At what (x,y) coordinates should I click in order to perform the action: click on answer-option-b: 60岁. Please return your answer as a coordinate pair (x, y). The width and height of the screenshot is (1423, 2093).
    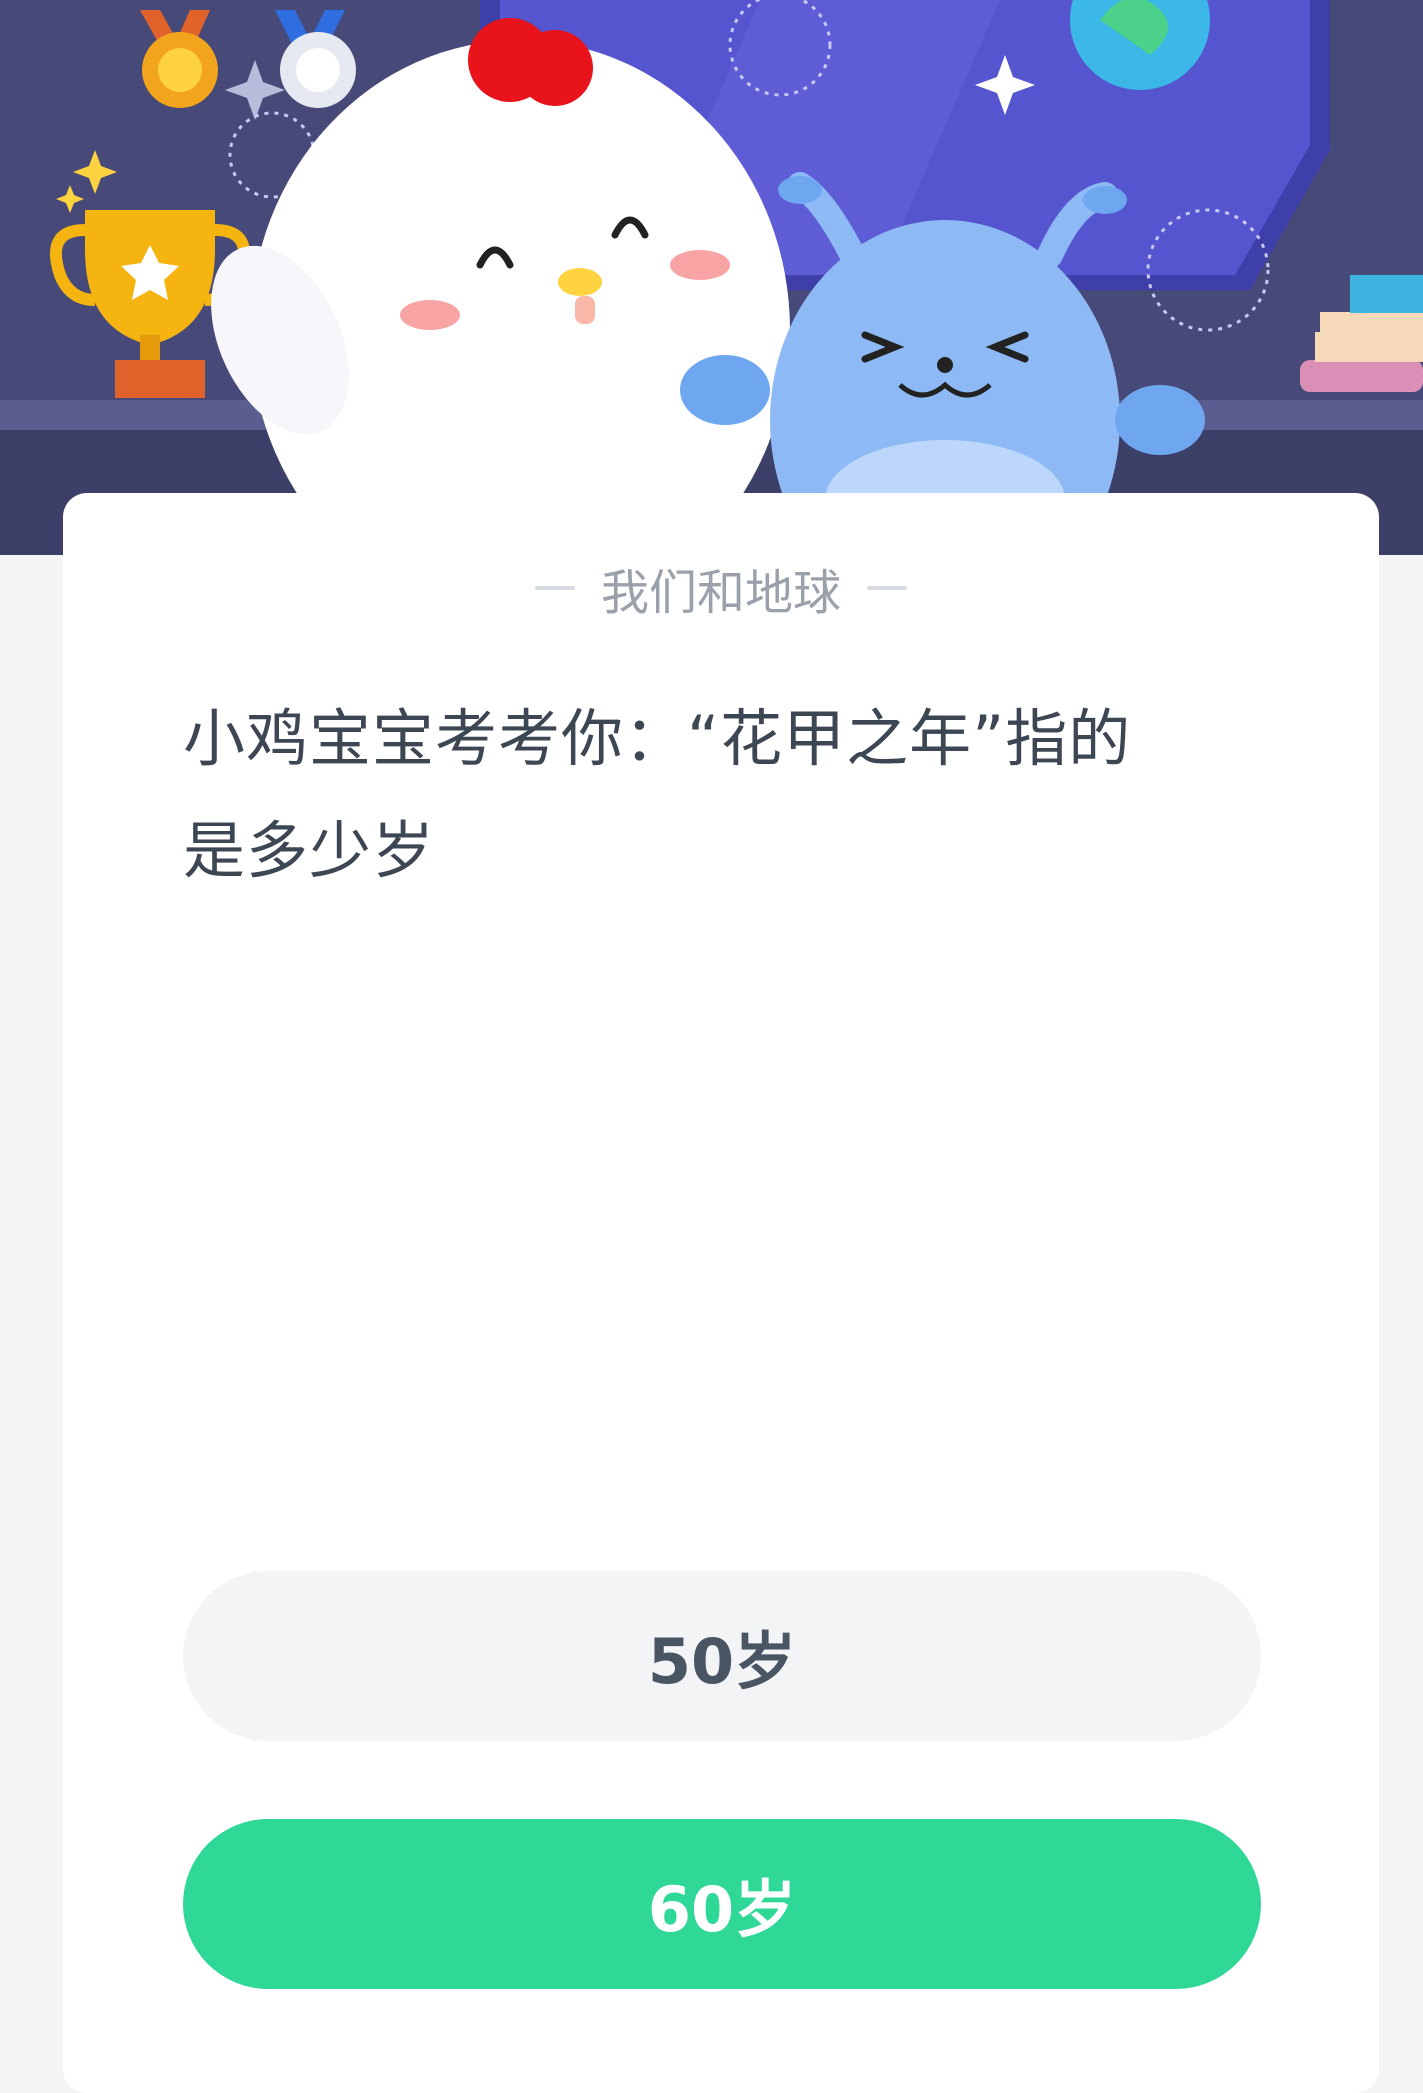
    Looking at the image, I should click on (722, 1904).